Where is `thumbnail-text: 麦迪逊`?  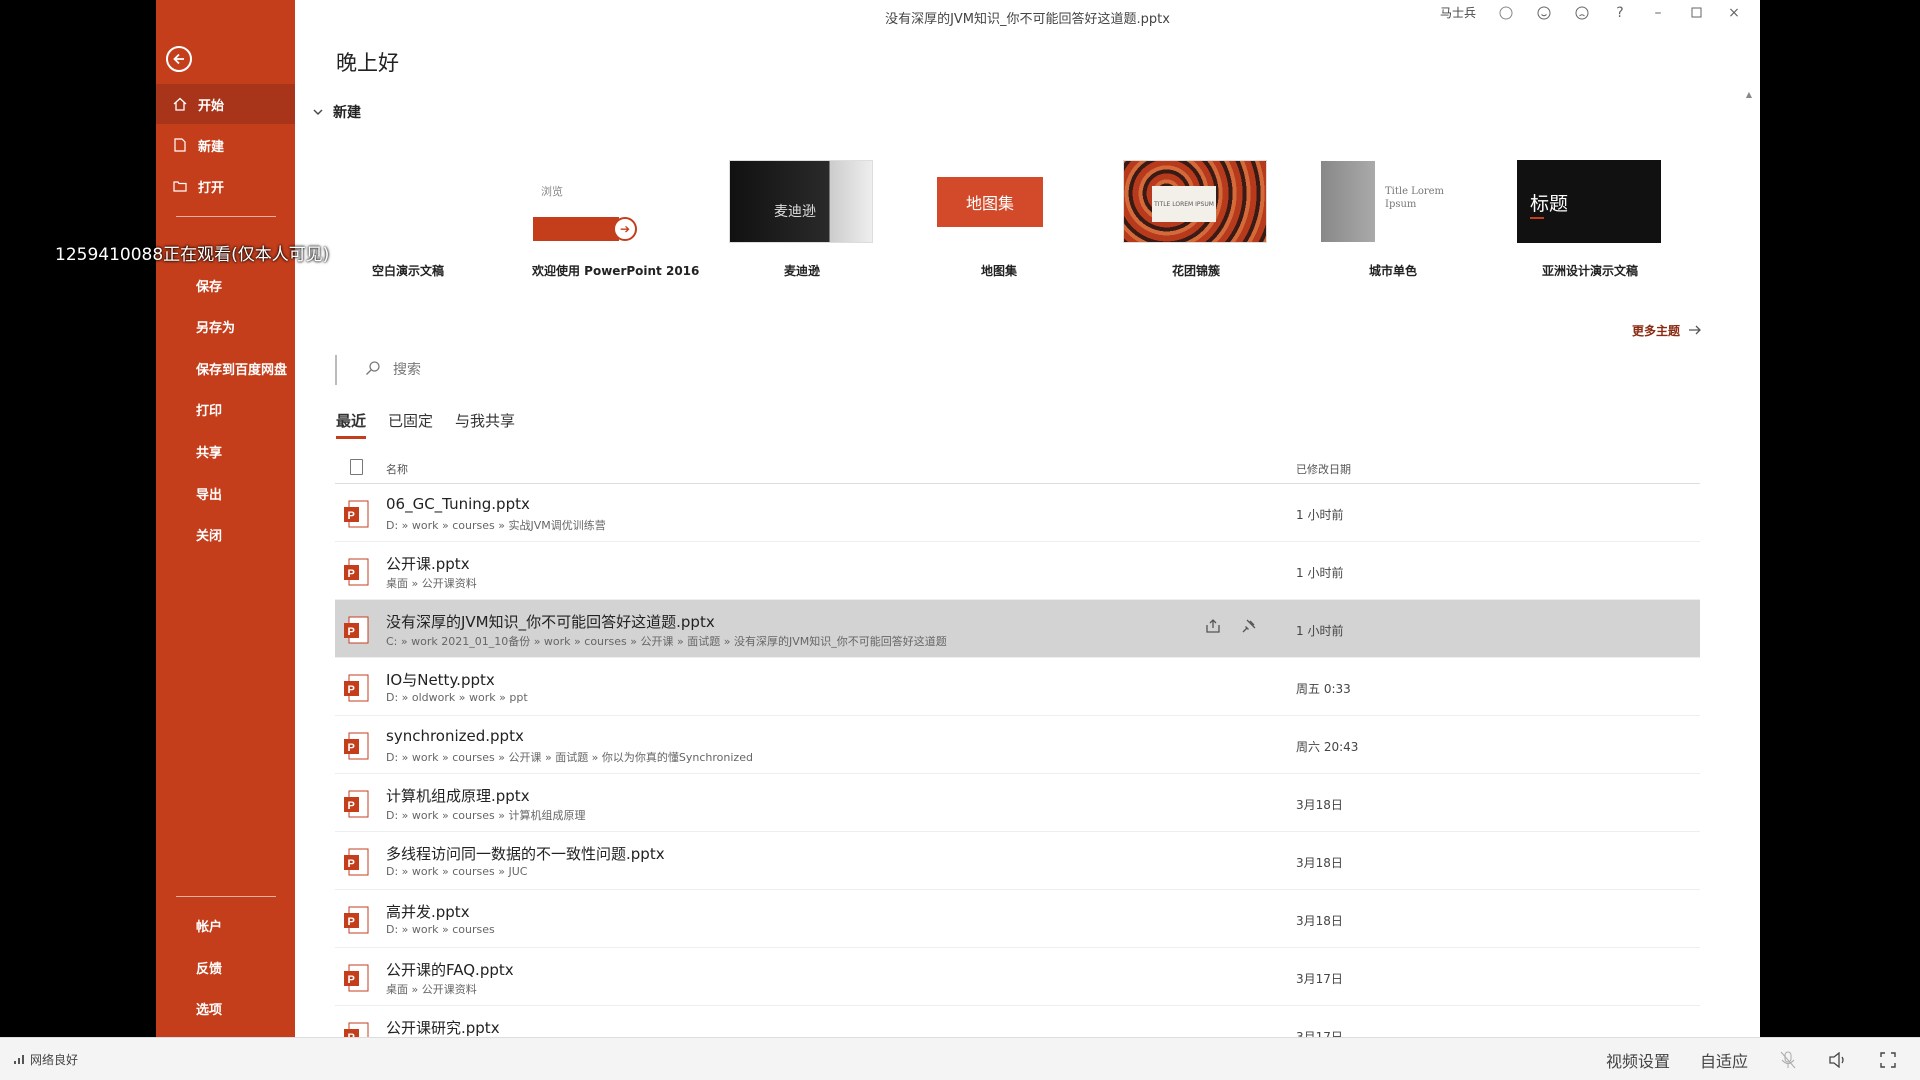 thumbnail-text: 麦迪逊 is located at coordinates (795, 212).